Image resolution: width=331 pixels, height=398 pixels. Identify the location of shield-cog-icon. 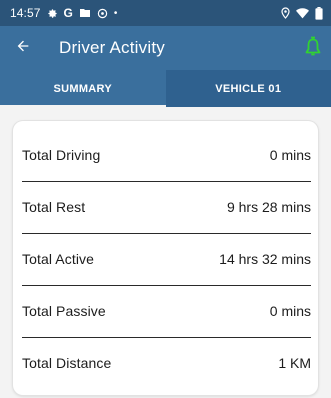
(102, 13).